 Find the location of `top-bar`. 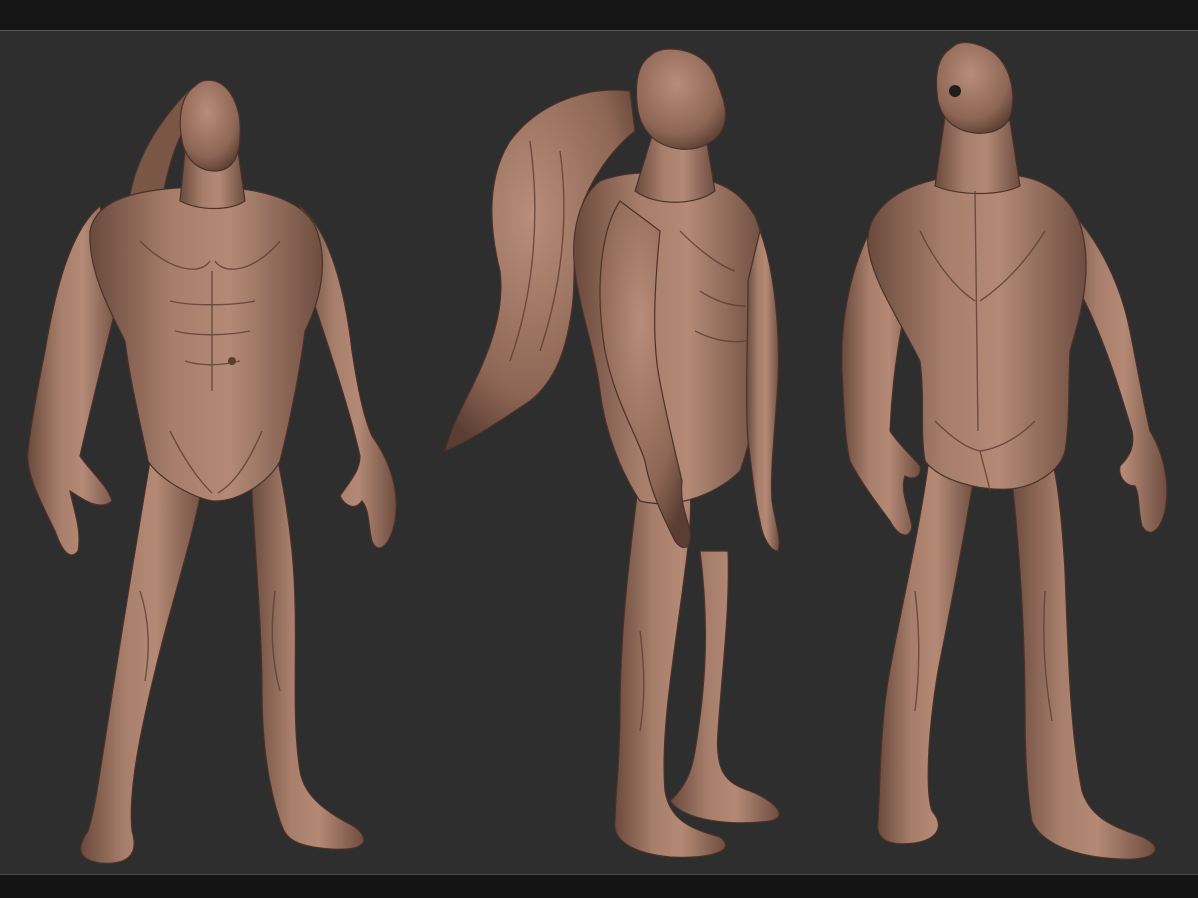

top-bar is located at coordinates (599, 15).